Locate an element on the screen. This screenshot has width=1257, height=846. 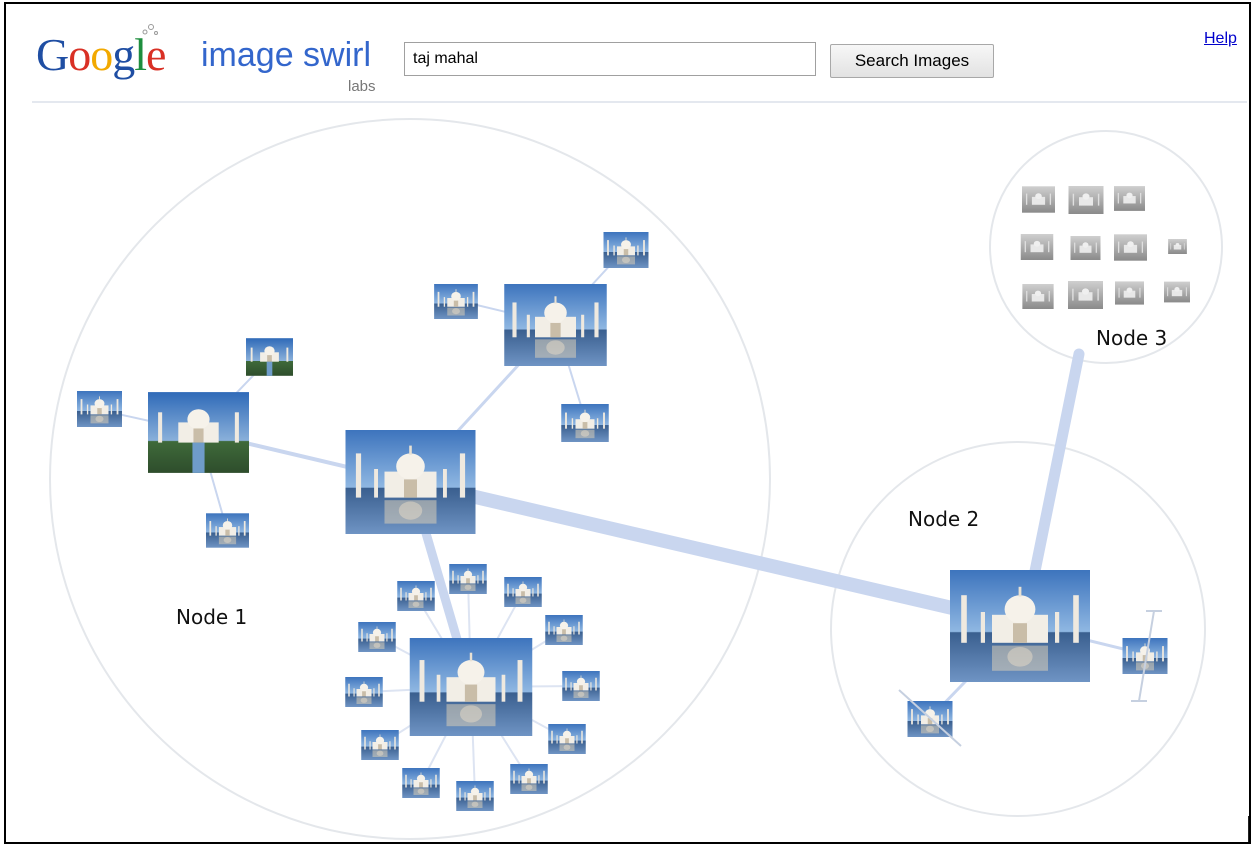
node3-label: Node 3 is located at coordinates (1131, 338).